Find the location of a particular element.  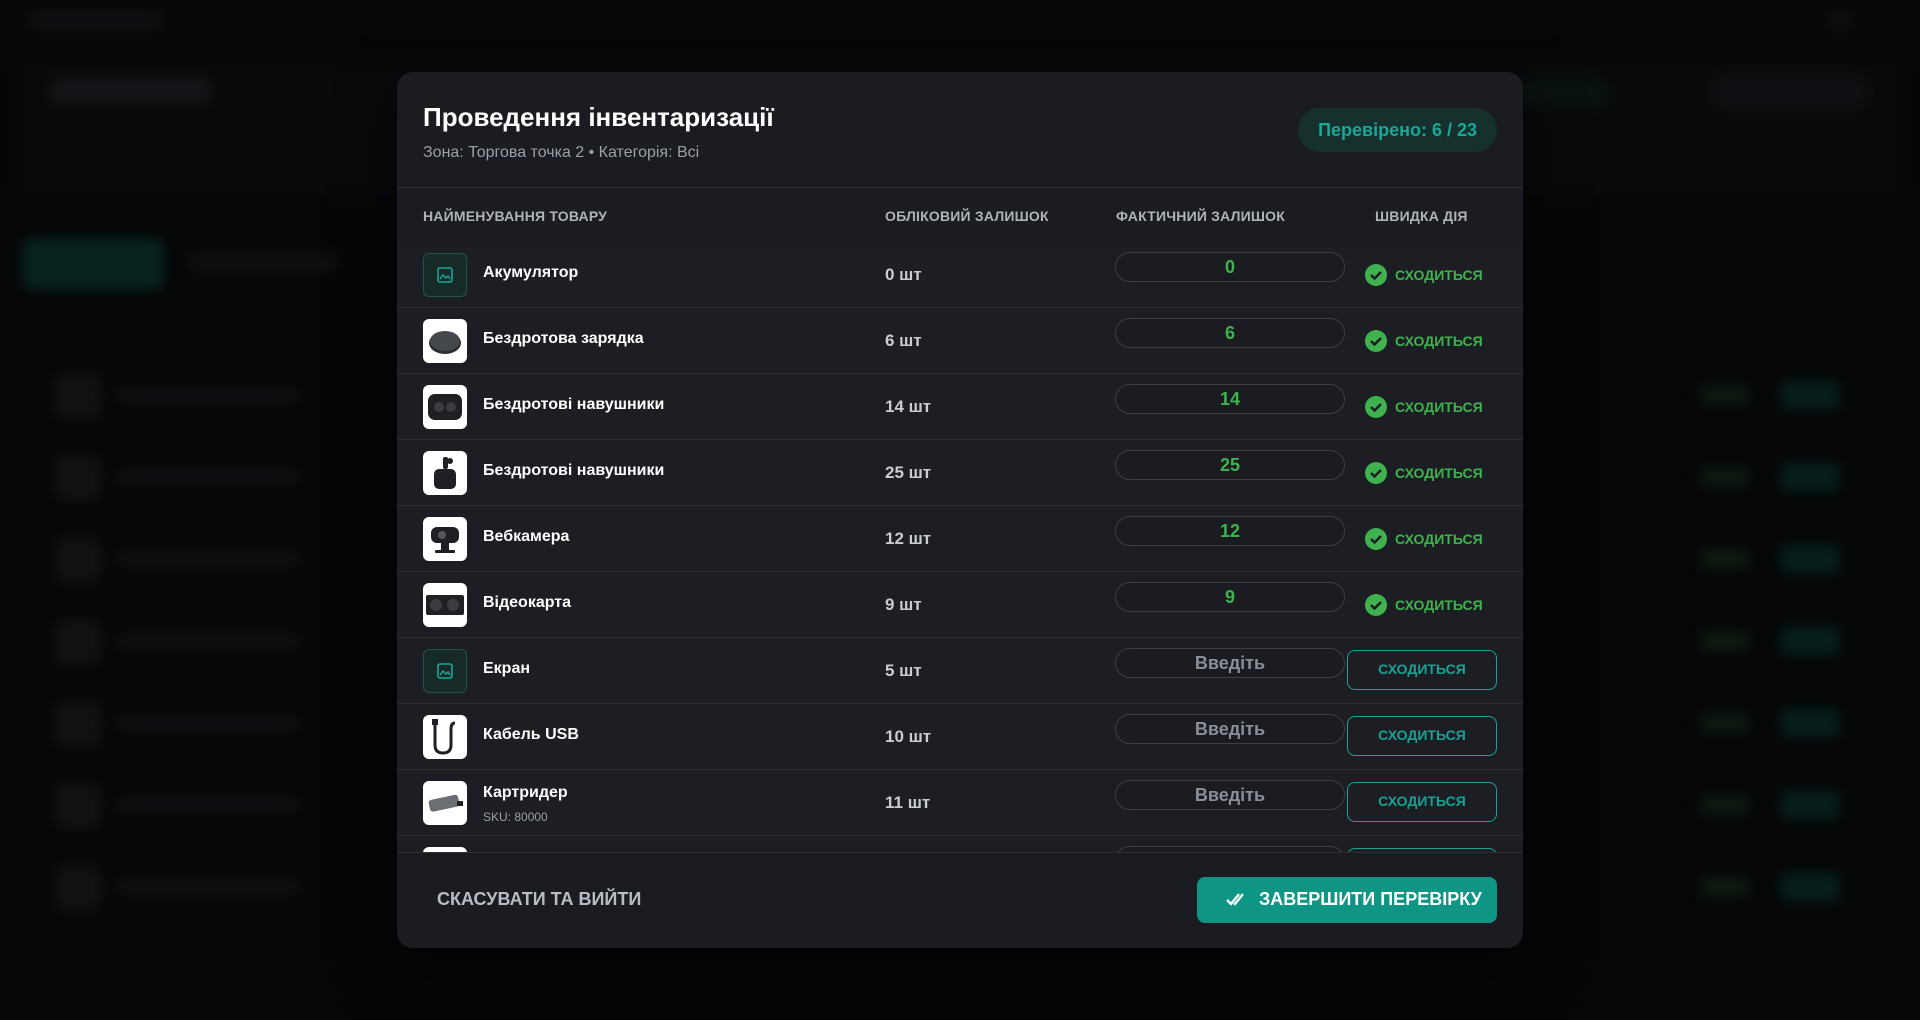

usb-cable-icon is located at coordinates (445, 737).